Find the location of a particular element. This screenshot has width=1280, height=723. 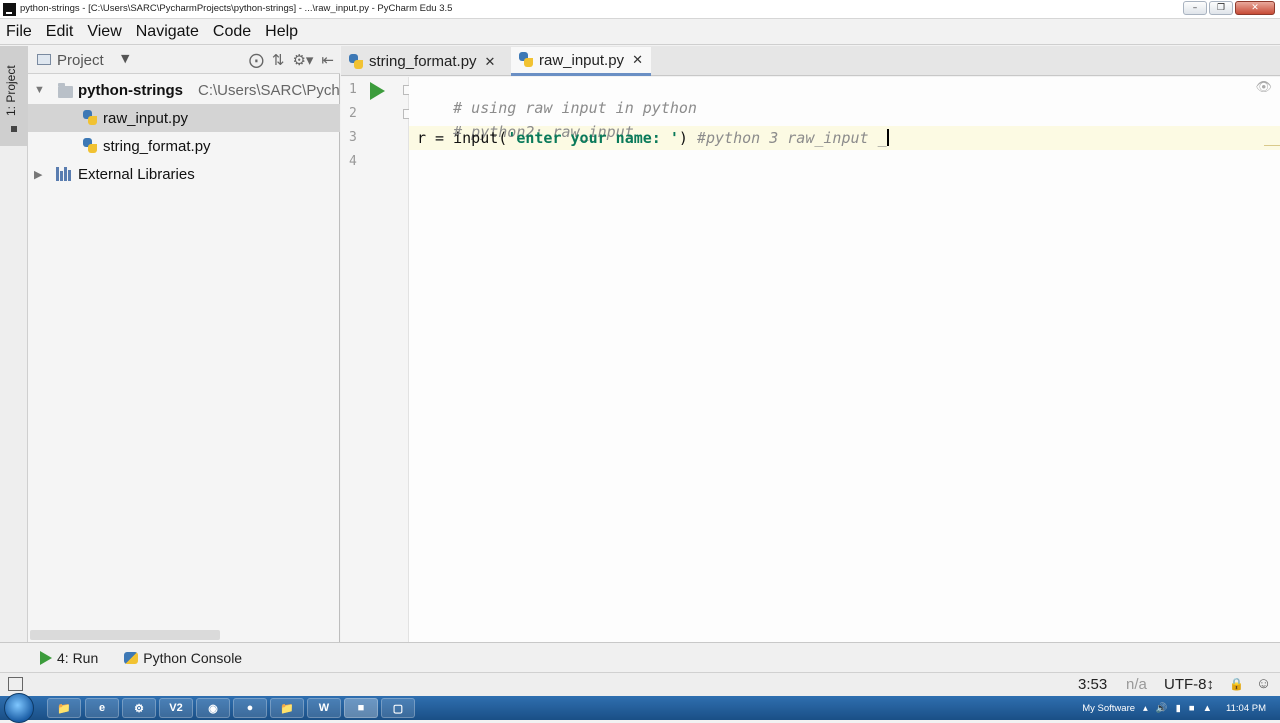

tab-label: raw_input.py is located at coordinates (582, 60).